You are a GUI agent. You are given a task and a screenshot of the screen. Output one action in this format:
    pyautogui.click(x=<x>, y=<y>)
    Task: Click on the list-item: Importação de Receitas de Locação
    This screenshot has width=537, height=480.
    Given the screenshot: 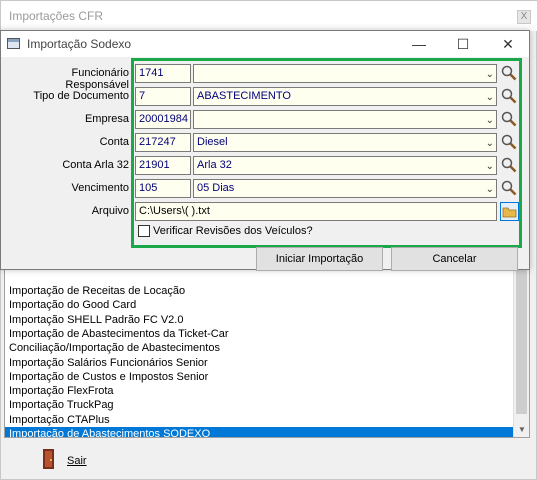 What is the action you would take?
    pyautogui.click(x=260, y=291)
    